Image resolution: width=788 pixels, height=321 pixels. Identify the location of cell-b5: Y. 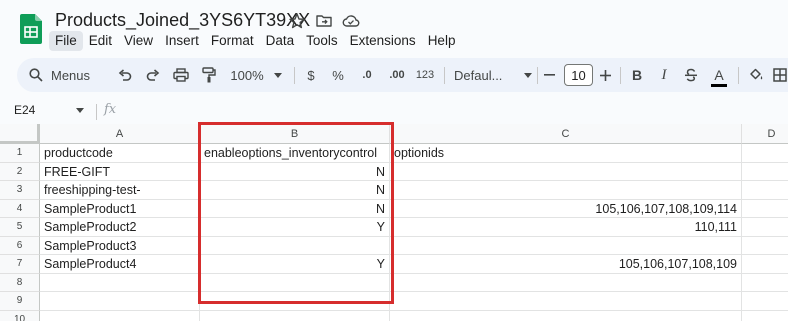
(295, 227).